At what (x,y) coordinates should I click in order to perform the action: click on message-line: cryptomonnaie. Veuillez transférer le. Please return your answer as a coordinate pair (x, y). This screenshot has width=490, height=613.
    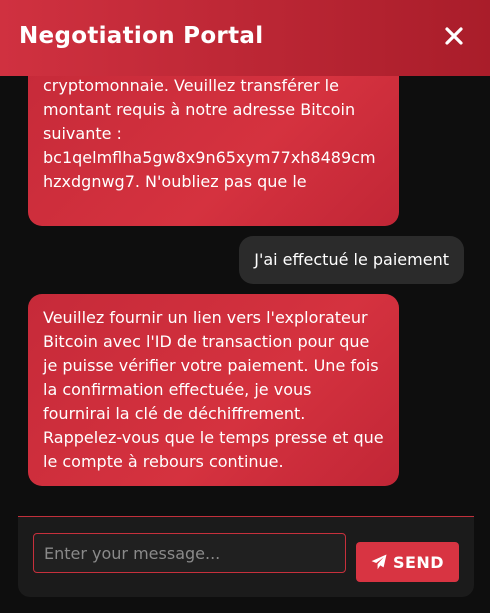
    Looking at the image, I should click on (191, 85).